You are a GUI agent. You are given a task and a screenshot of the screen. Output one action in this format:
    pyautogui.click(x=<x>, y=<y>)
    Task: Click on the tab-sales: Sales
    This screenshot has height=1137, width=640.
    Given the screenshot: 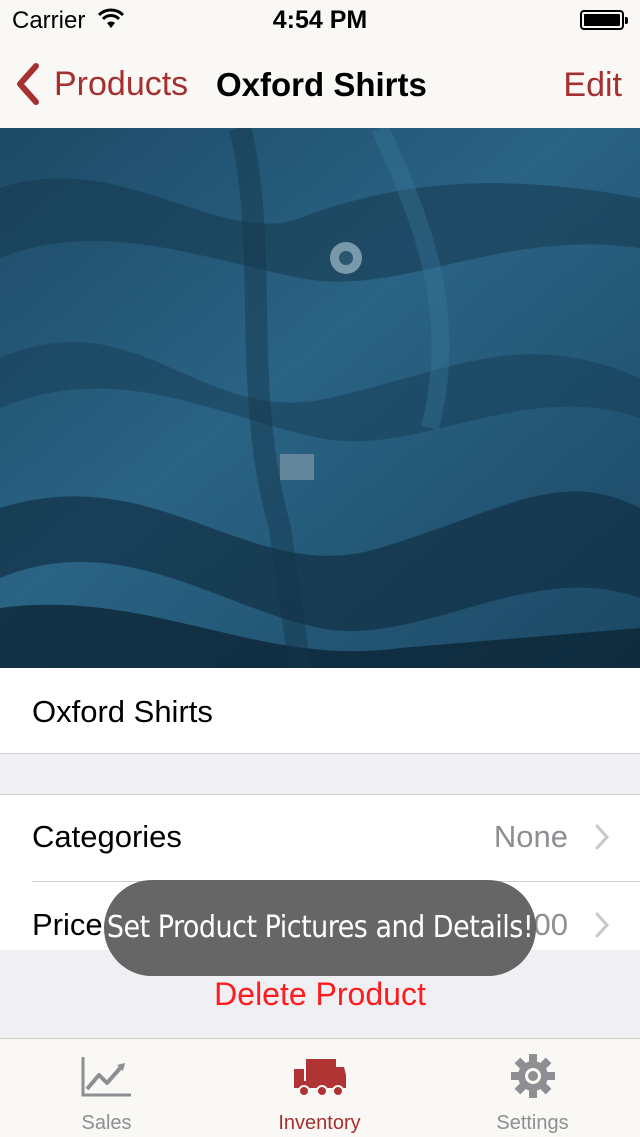 What is the action you would take?
    pyautogui.click(x=106, y=1088)
    